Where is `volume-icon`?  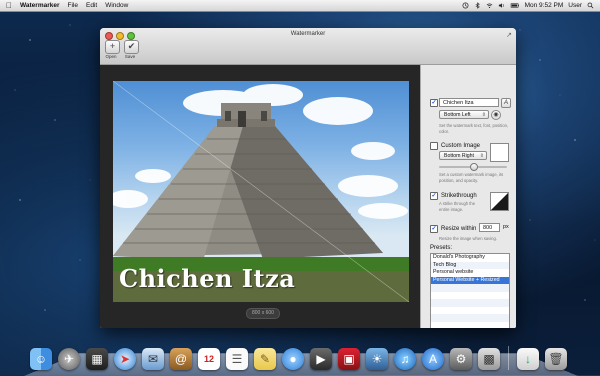 volume-icon is located at coordinates (501, 5).